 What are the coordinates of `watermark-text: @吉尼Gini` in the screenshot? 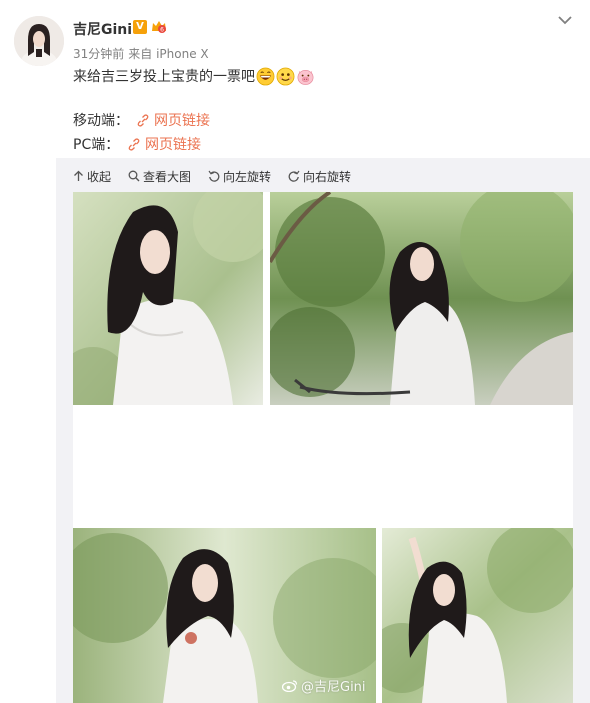 It's located at (333, 687).